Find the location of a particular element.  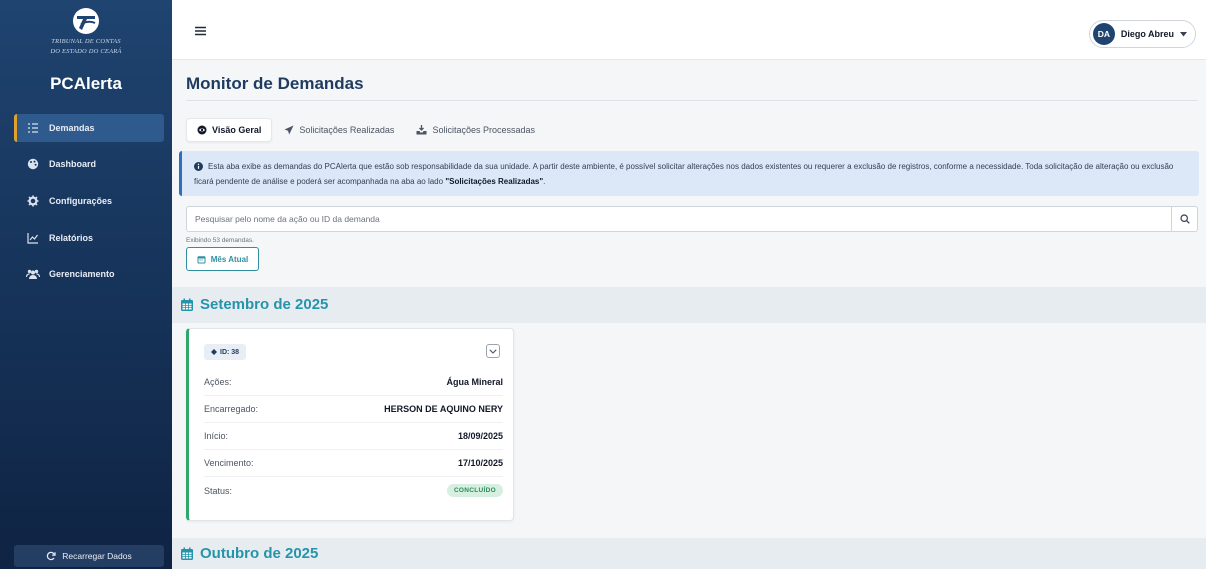

row-label: Início: is located at coordinates (216, 436).